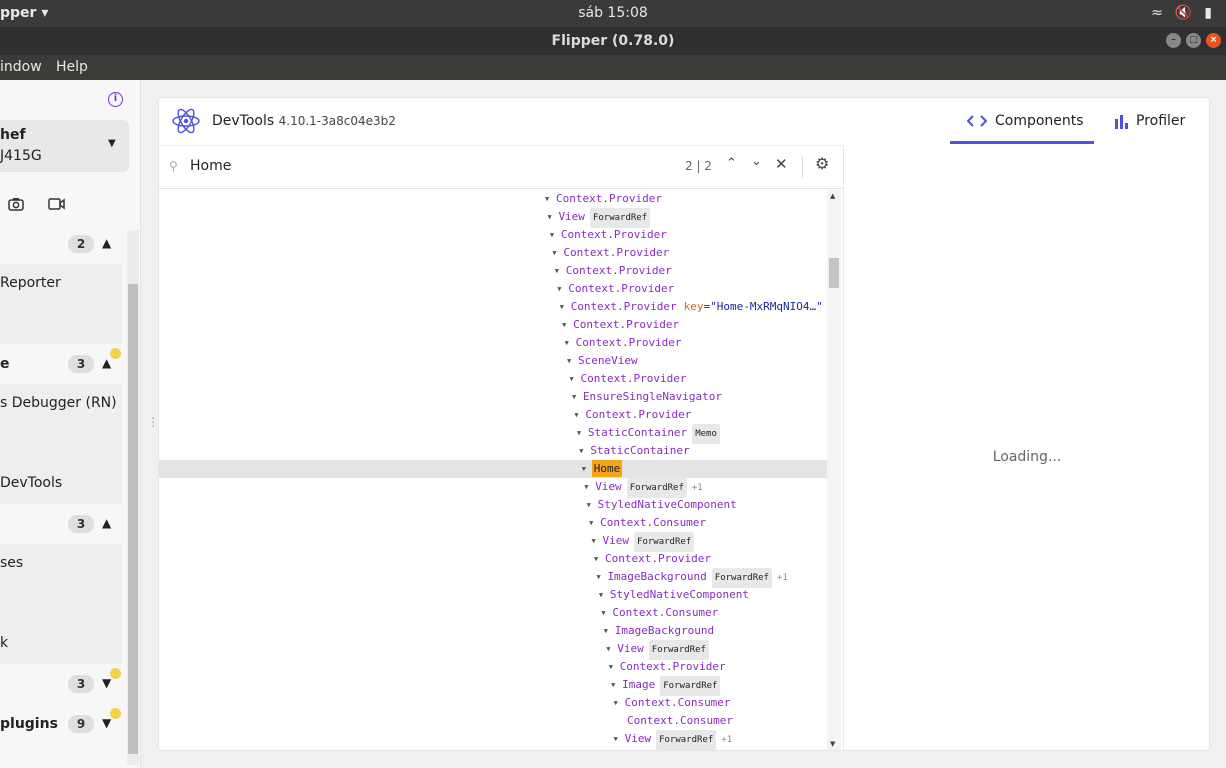  Describe the element at coordinates (1193, 40) in the screenshot. I see `maximize-button: □` at that location.